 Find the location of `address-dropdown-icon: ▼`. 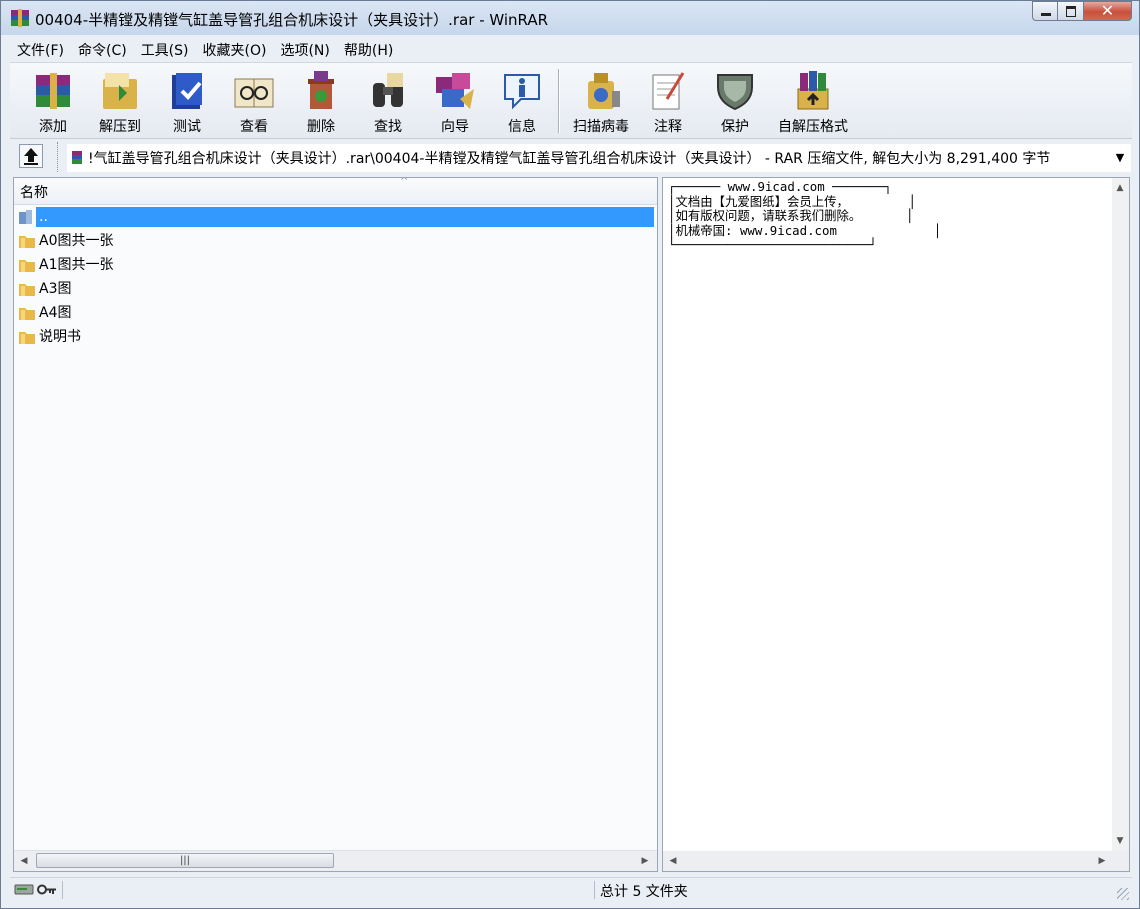

address-dropdown-icon: ▼ is located at coordinates (1120, 158).